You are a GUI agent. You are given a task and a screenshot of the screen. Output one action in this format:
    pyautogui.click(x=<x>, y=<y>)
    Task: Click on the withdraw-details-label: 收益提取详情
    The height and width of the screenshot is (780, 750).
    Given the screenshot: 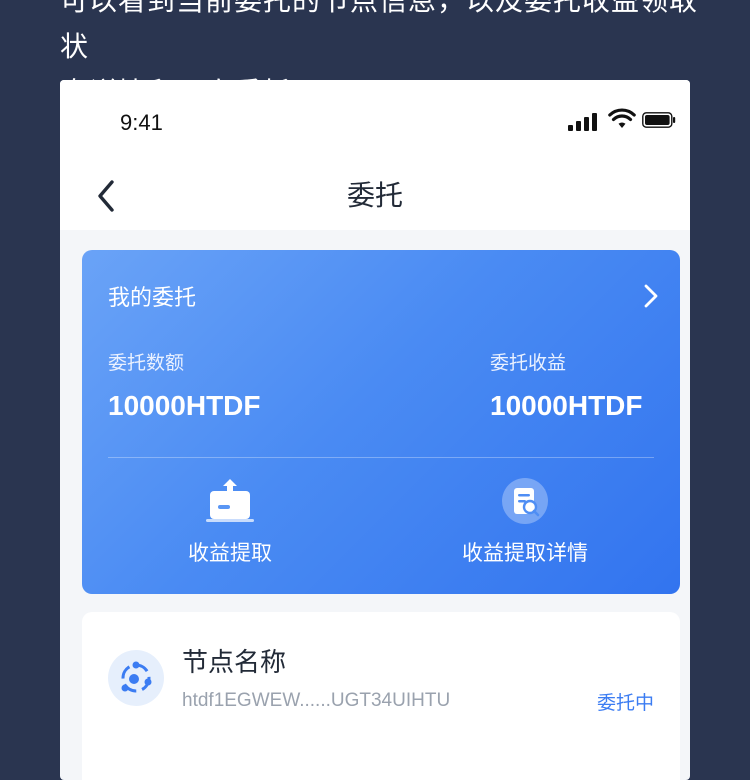 What is the action you would take?
    pyautogui.click(x=525, y=553)
    